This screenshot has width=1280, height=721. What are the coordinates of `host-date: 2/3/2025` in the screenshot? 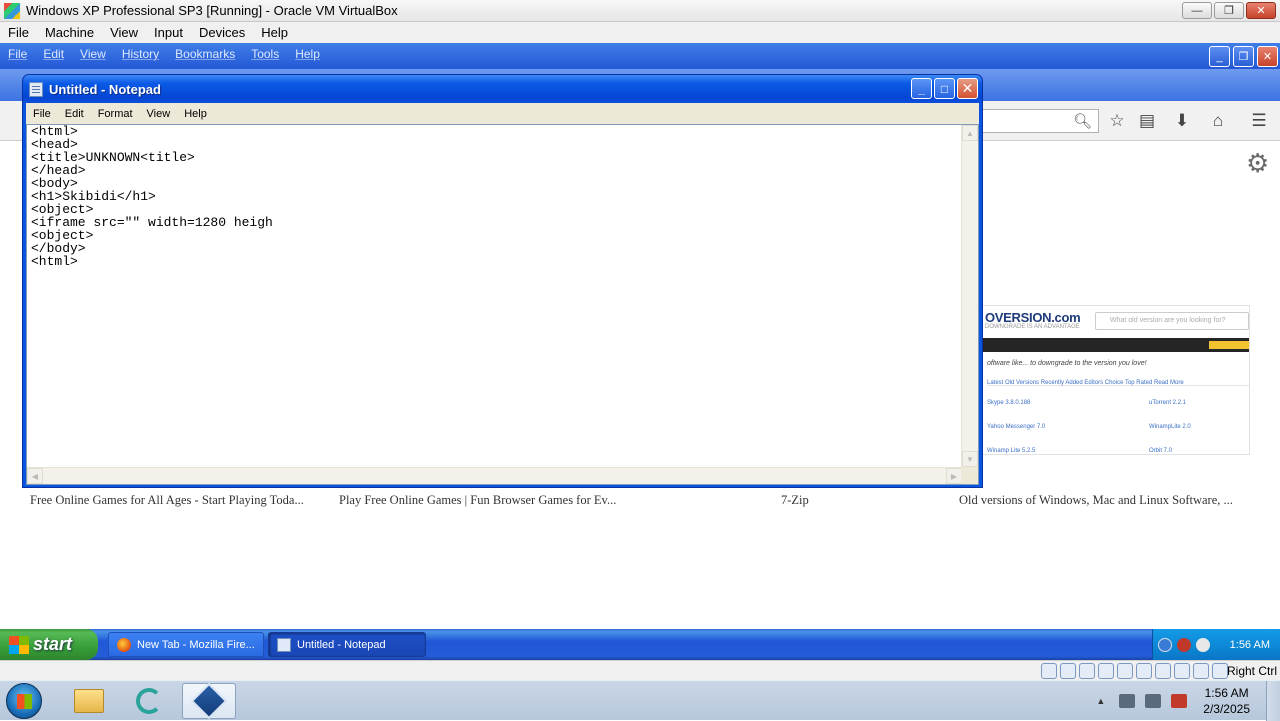 It's located at (1226, 709).